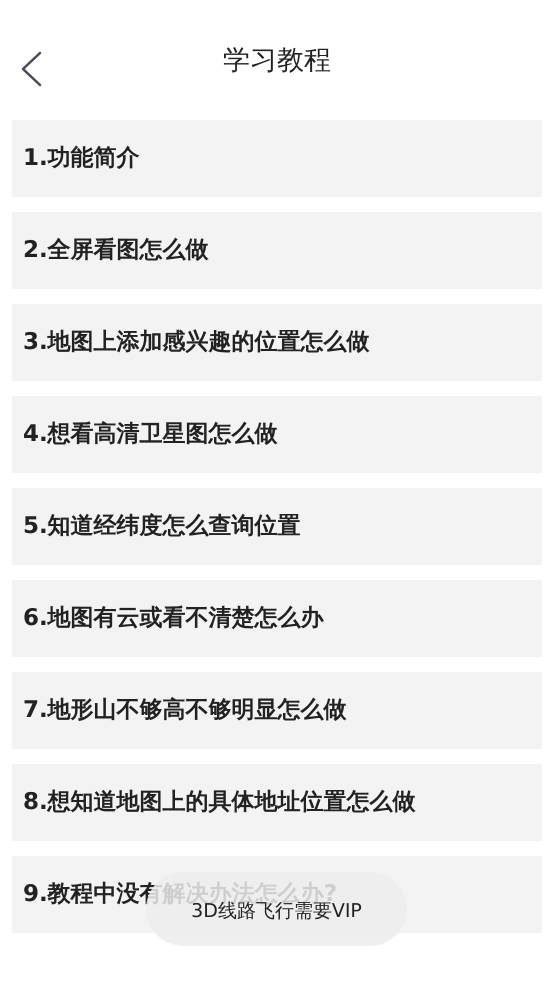 This screenshot has height=984, width=554. What do you see at coordinates (277, 434) in the screenshot?
I see `tutorial-item: 4.想看高清卫星图怎么做` at bounding box center [277, 434].